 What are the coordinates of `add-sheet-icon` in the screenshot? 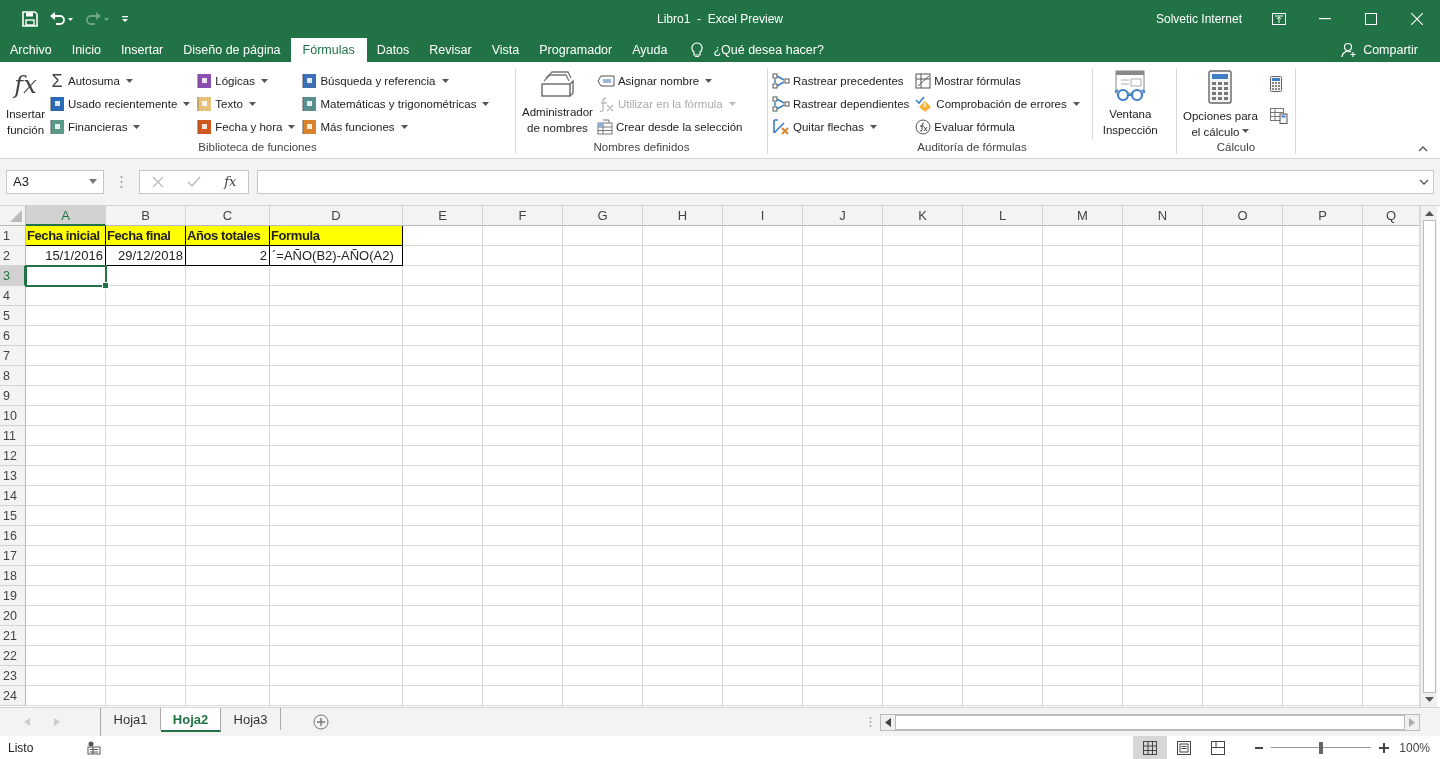 It's located at (321, 722).